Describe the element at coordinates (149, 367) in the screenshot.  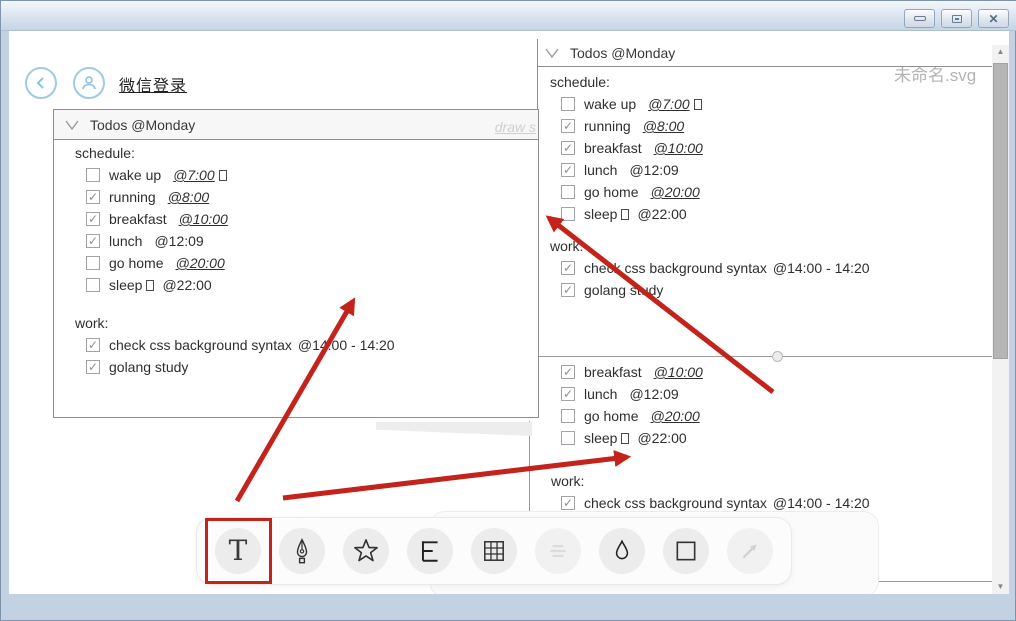
I see `todo-label: golang study` at that location.